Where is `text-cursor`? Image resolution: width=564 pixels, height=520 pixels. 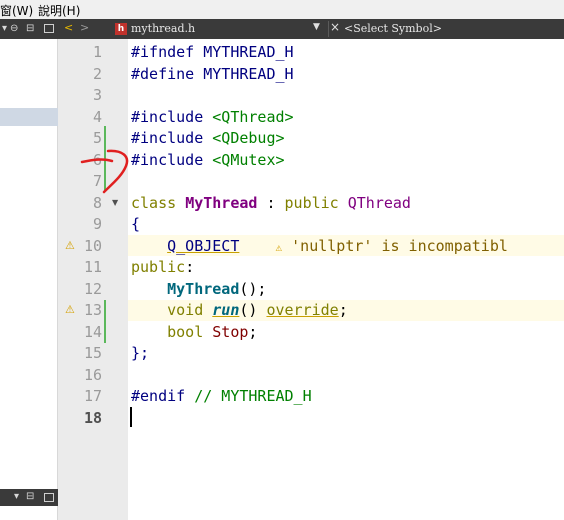
text-cursor is located at coordinates (131, 416).